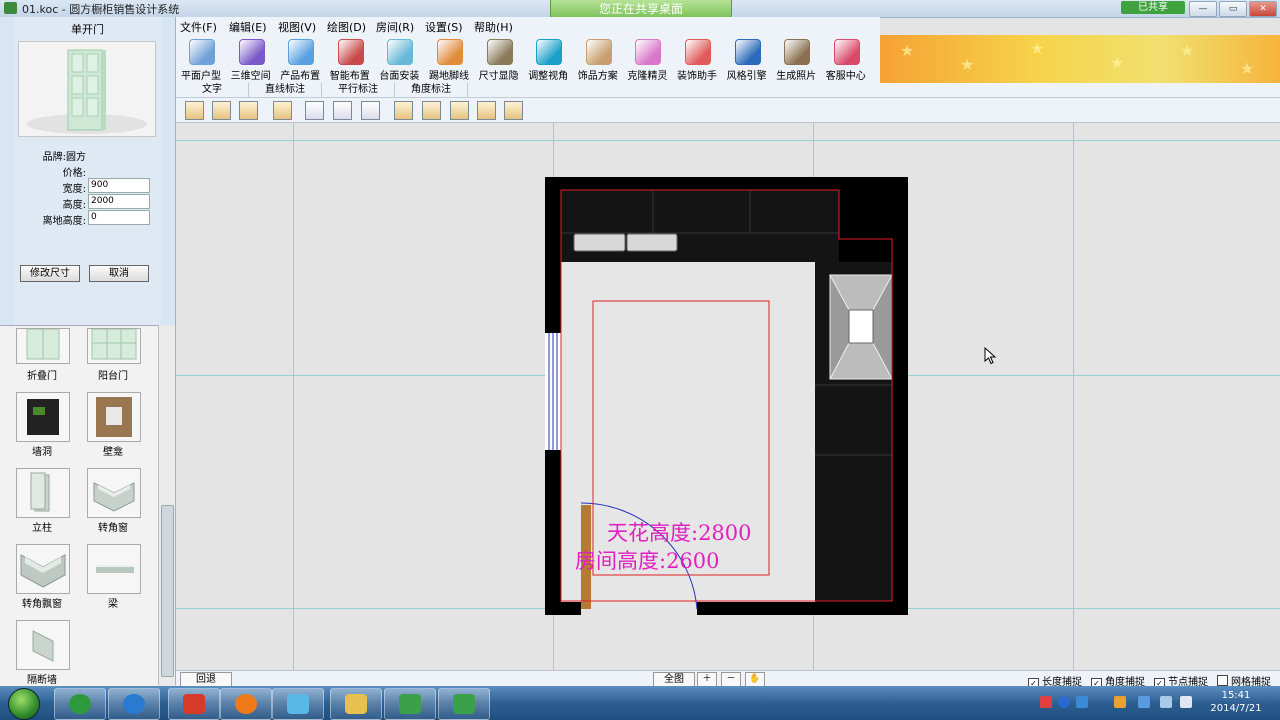 The height and width of the screenshot is (720, 1280). What do you see at coordinates (43, 417) in the screenshot?
I see `catalog-item-wall-opening` at bounding box center [43, 417].